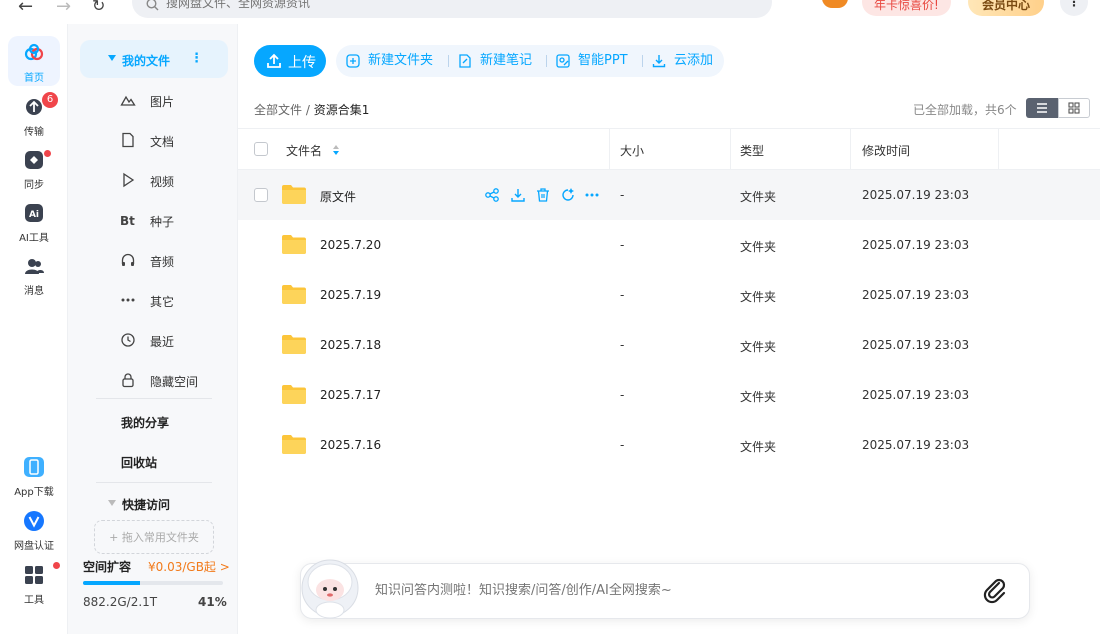 This screenshot has height=634, width=1100. Describe the element at coordinates (835, 4) in the screenshot. I see `tiger-mascot-icon` at that location.